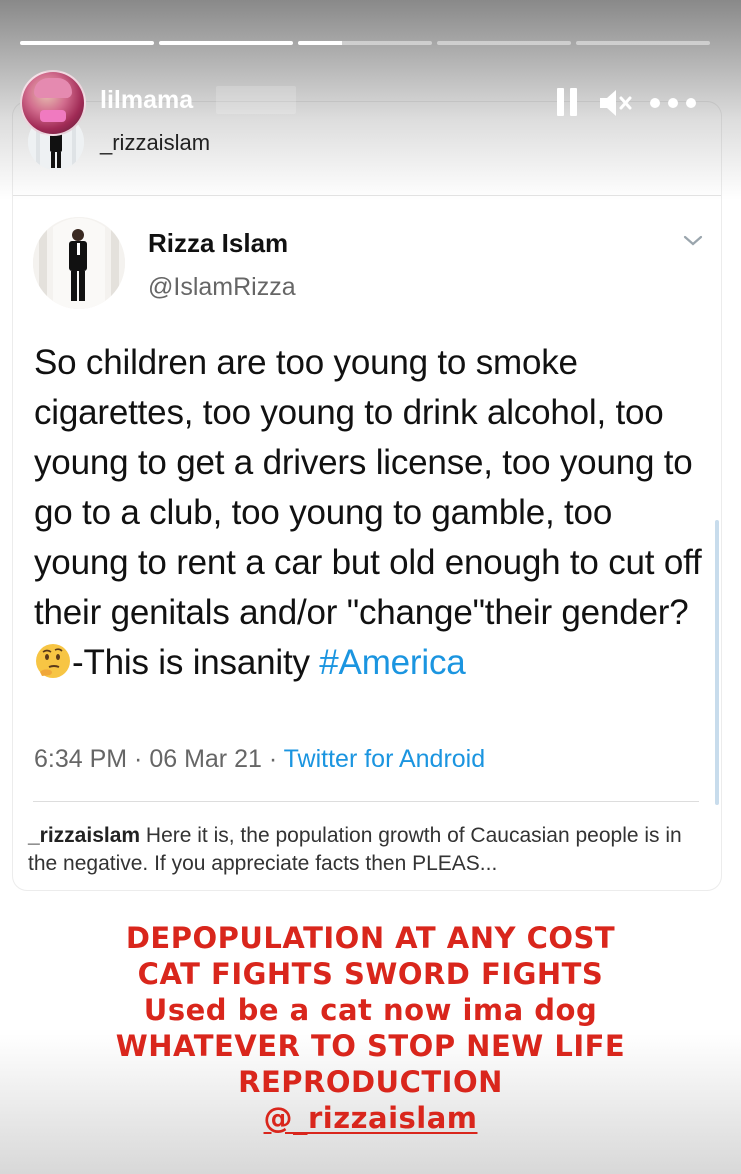  What do you see at coordinates (384, 759) in the screenshot?
I see `tweet-source: Twitter for Android` at bounding box center [384, 759].